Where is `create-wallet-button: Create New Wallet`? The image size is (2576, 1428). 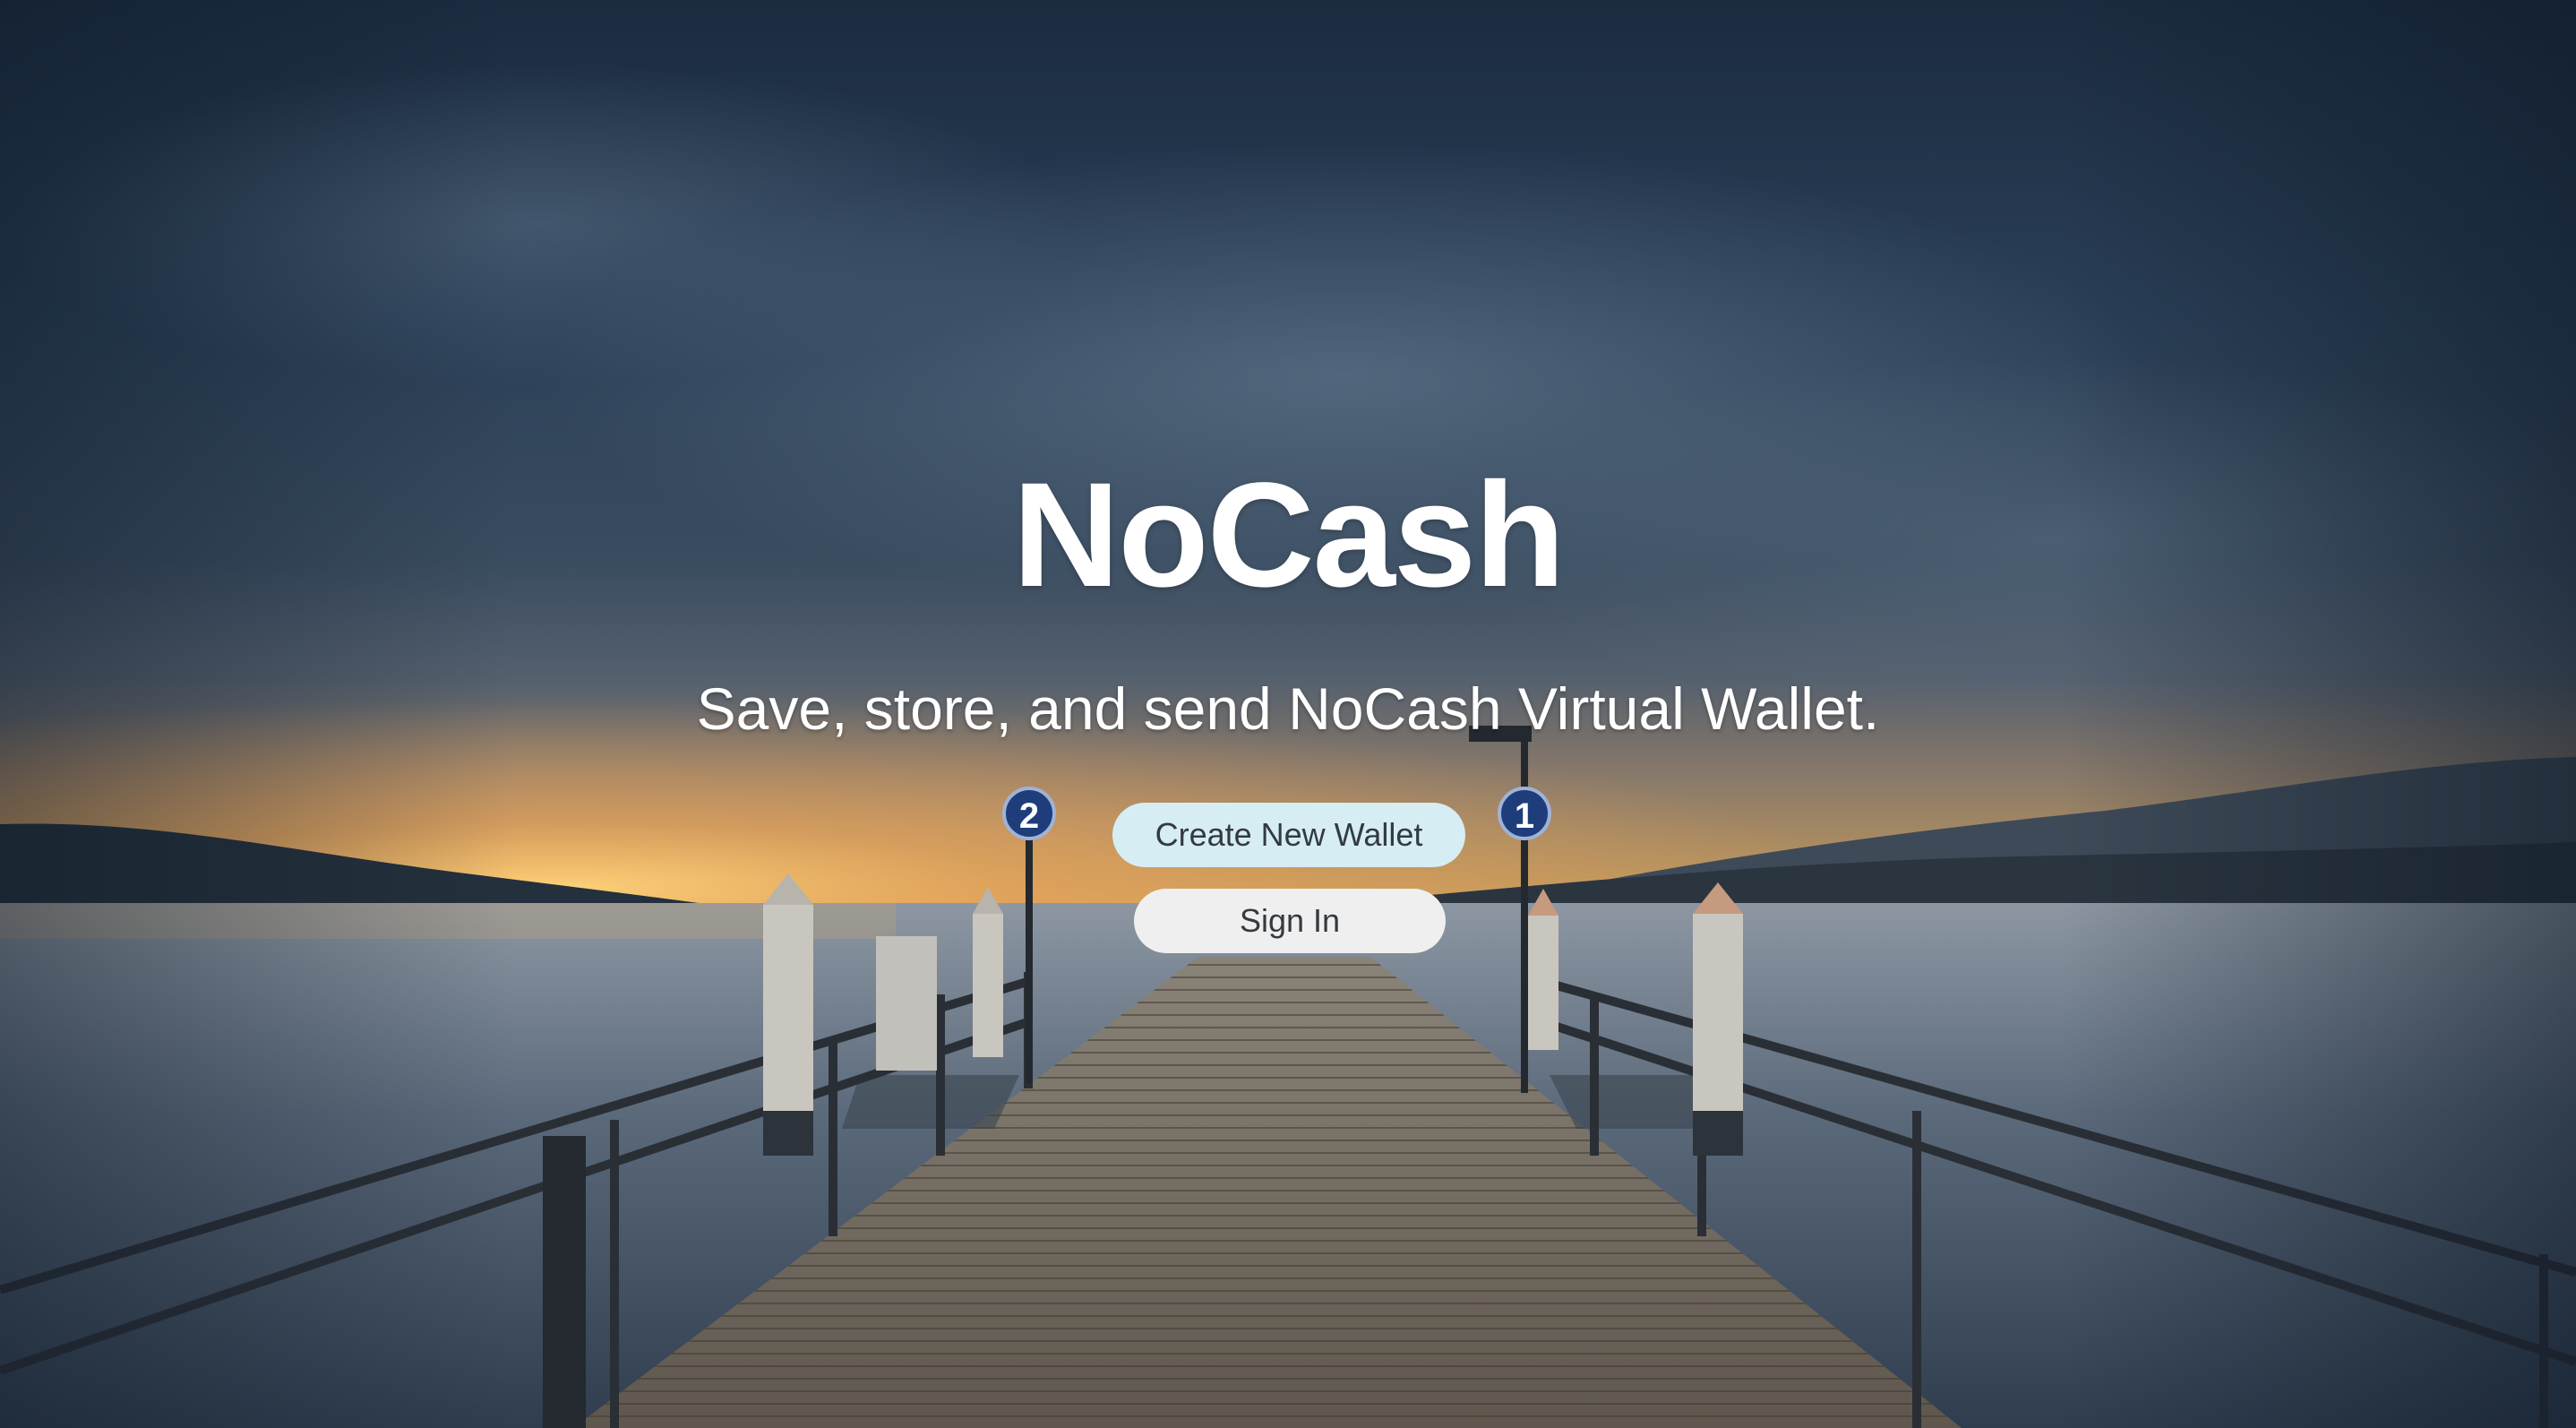
create-wallet-button: Create New Wallet is located at coordinates (1288, 835).